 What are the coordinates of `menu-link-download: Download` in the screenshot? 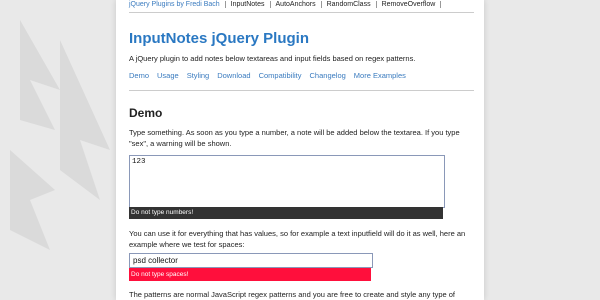 It's located at (233, 75).